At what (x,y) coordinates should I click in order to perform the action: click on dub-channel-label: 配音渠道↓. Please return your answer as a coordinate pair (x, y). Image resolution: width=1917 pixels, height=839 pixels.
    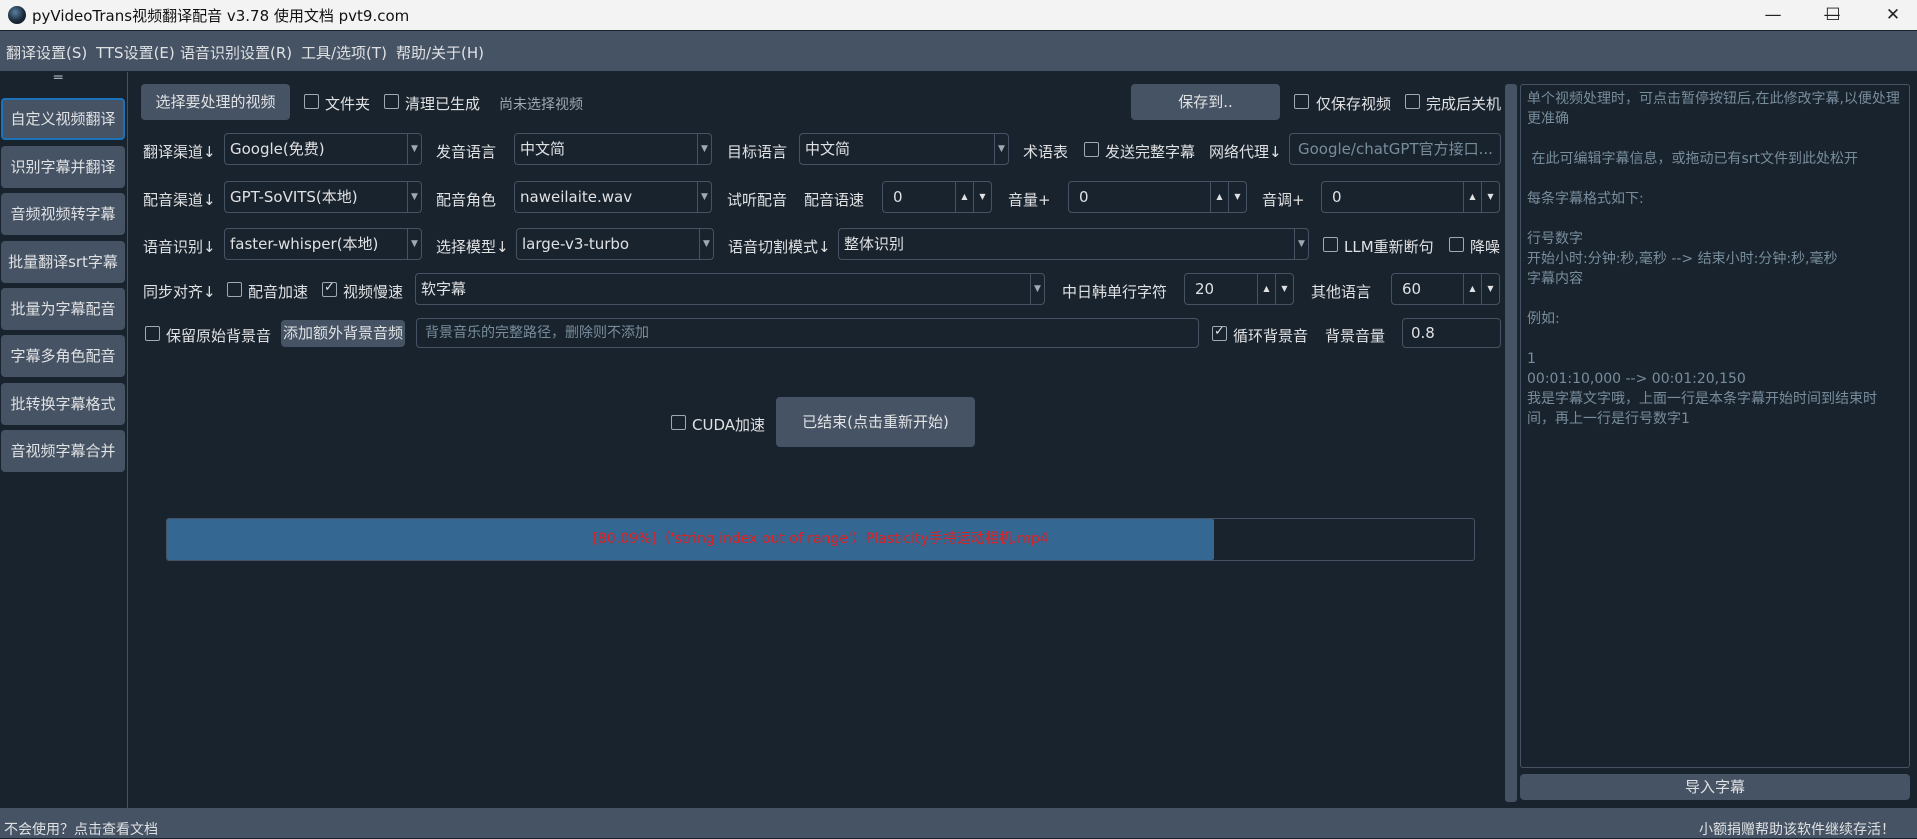
    Looking at the image, I should click on (179, 199).